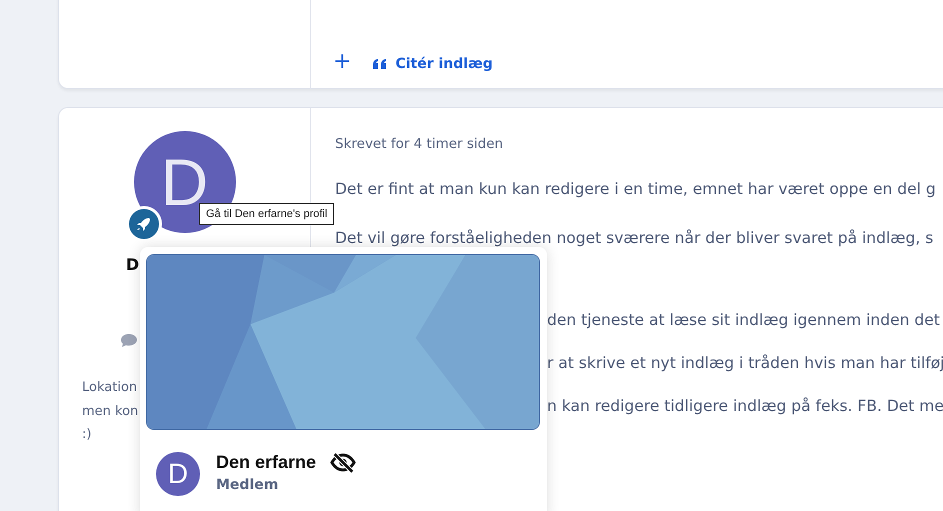  What do you see at coordinates (178, 474) in the screenshot?
I see `avatar: D` at bounding box center [178, 474].